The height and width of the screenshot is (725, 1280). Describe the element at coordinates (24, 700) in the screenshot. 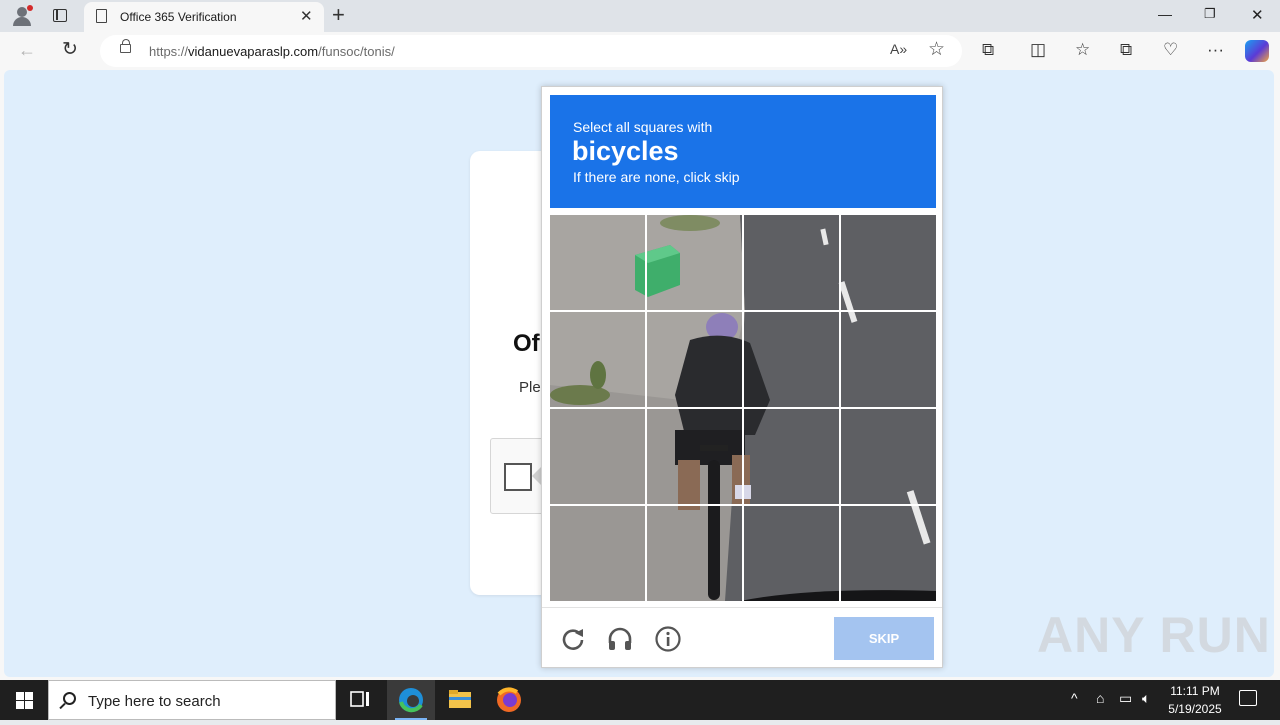

I see `windows-start-icon` at that location.